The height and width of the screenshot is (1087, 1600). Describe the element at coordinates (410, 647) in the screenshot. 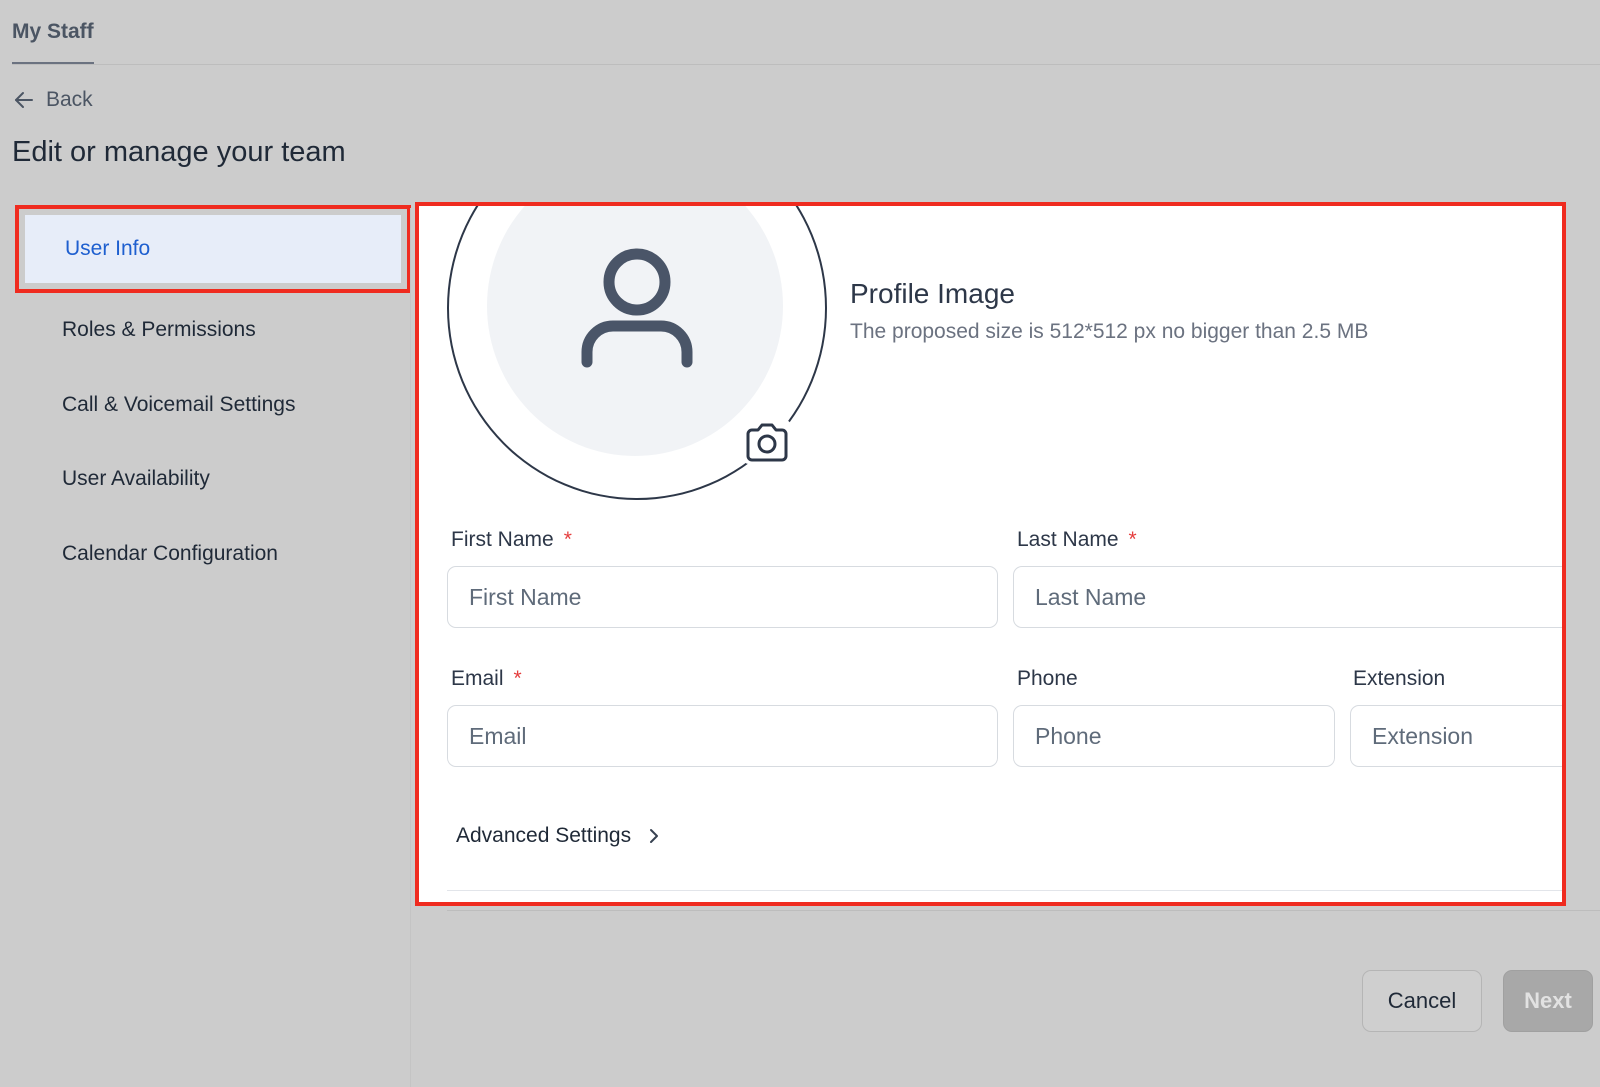

I see `sidebar-divider` at that location.